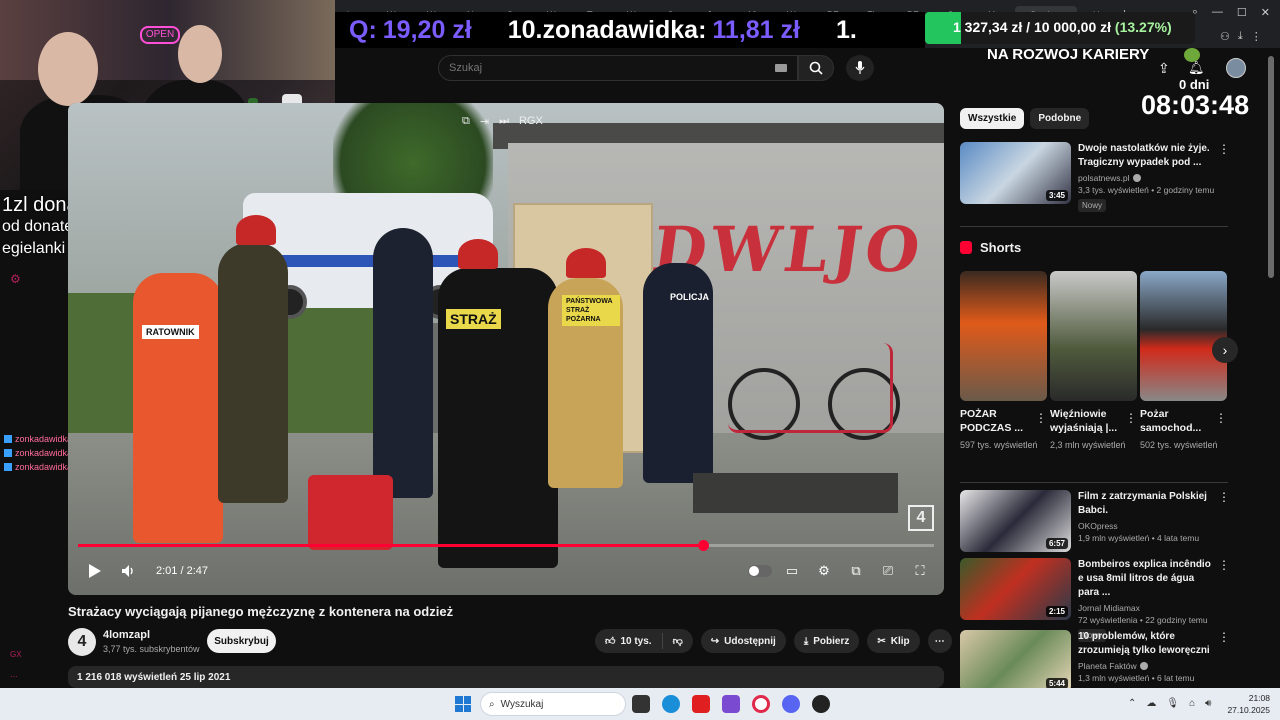 The height and width of the screenshot is (720, 1280). What do you see at coordinates (1060, 118) in the screenshot?
I see `chip-related: Podobne` at bounding box center [1060, 118].